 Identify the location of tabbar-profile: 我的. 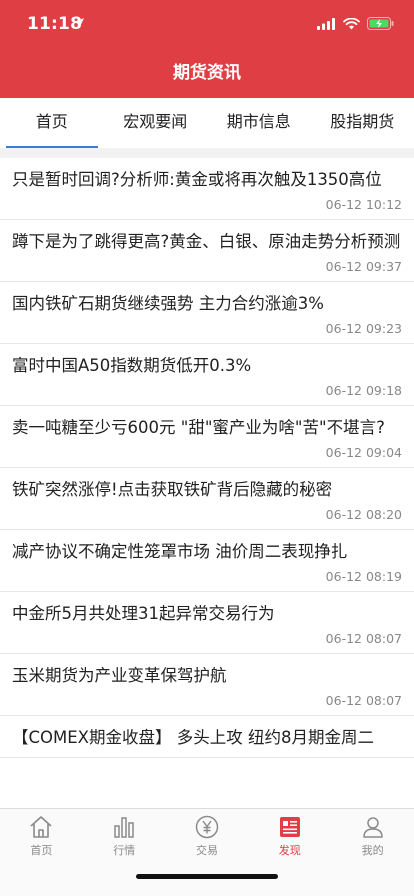
(372, 835).